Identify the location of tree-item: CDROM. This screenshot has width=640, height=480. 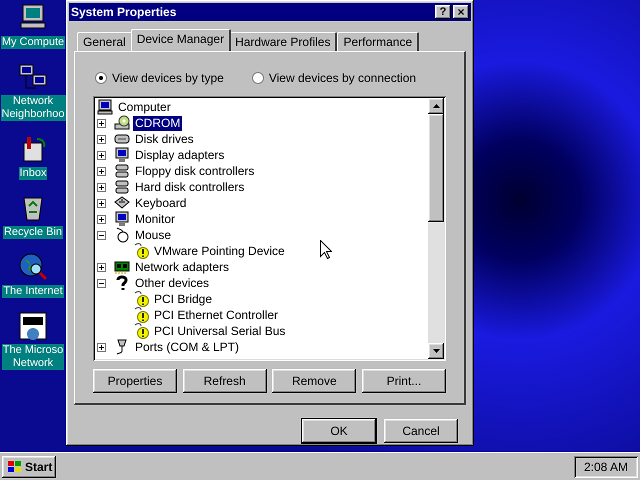
(157, 123).